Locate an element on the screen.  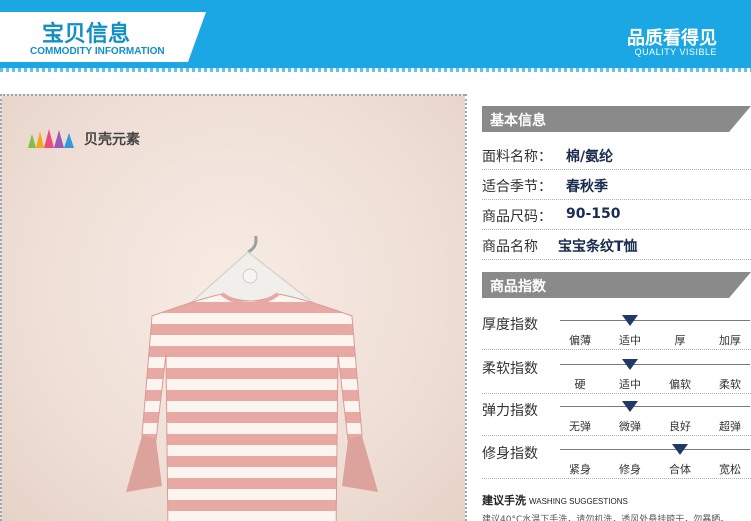
index-label: 厚度指数 is located at coordinates (510, 325).